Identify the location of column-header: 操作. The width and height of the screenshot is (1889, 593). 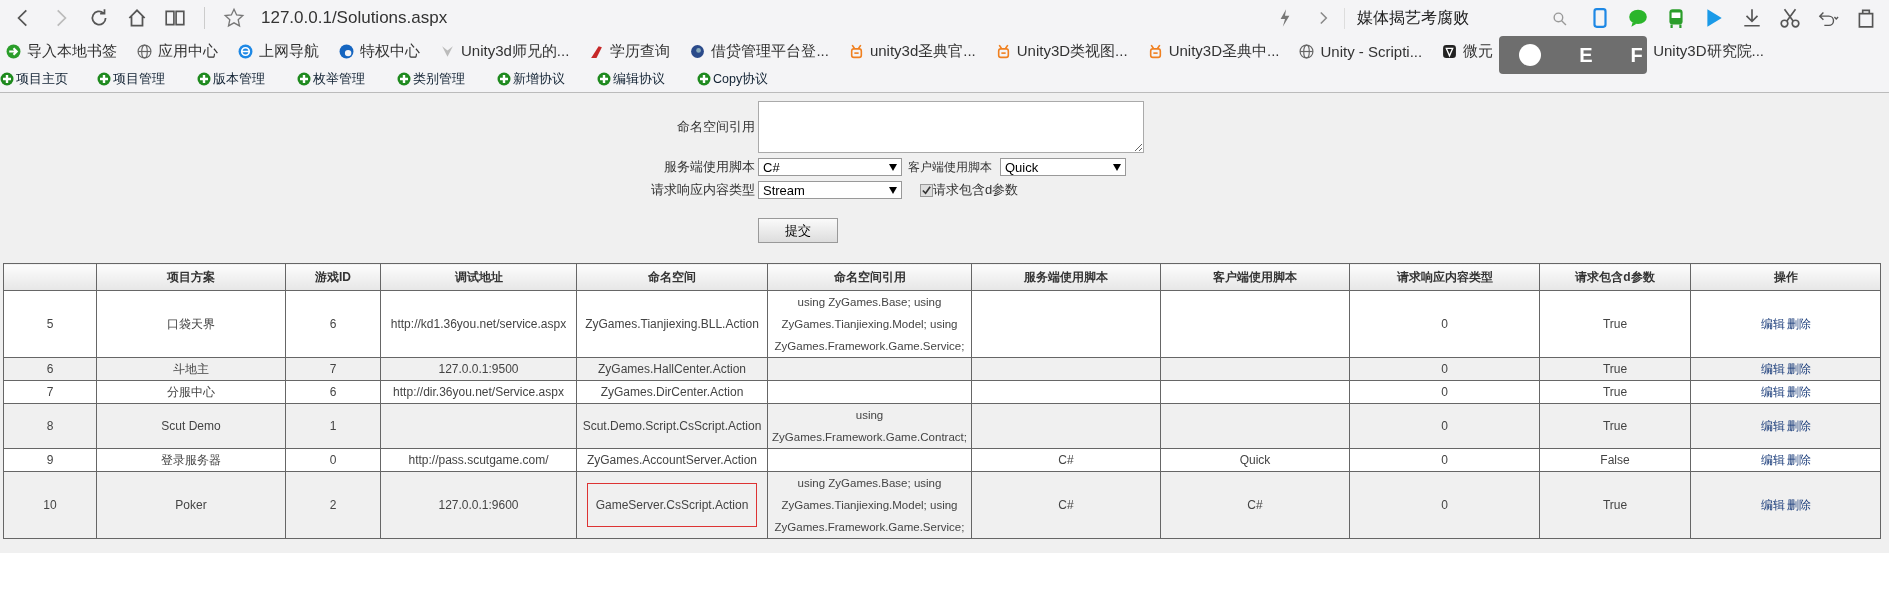
(1785, 277).